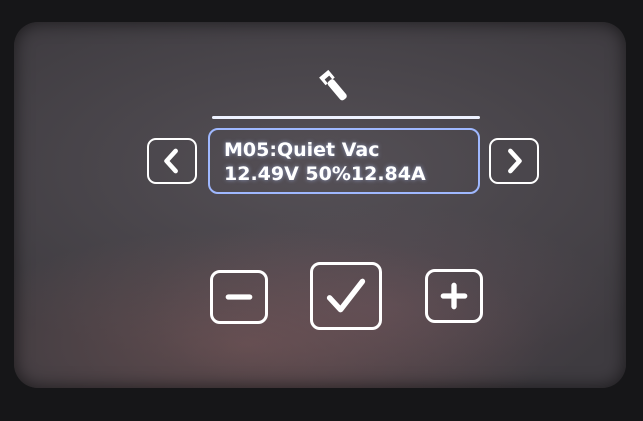 The width and height of the screenshot is (643, 421). I want to click on mode-name: M05:Quiet Vac, so click(302, 150).